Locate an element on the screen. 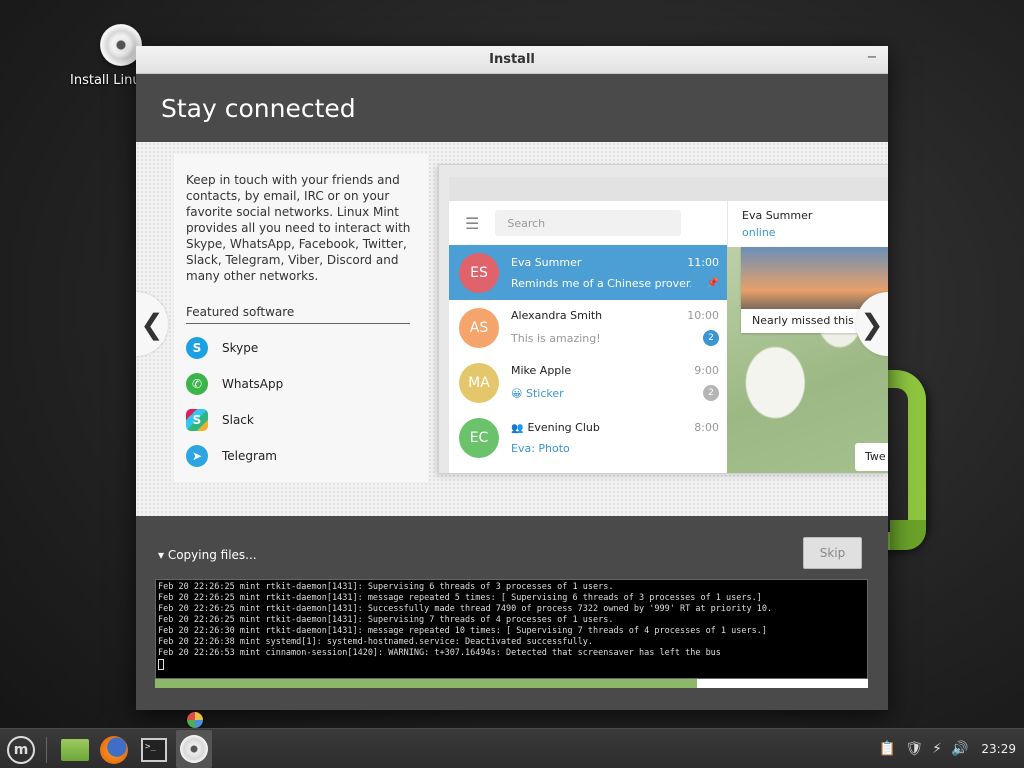 This screenshot has width=1024, height=768. chat-preview: This is amazing! is located at coordinates (556, 338).